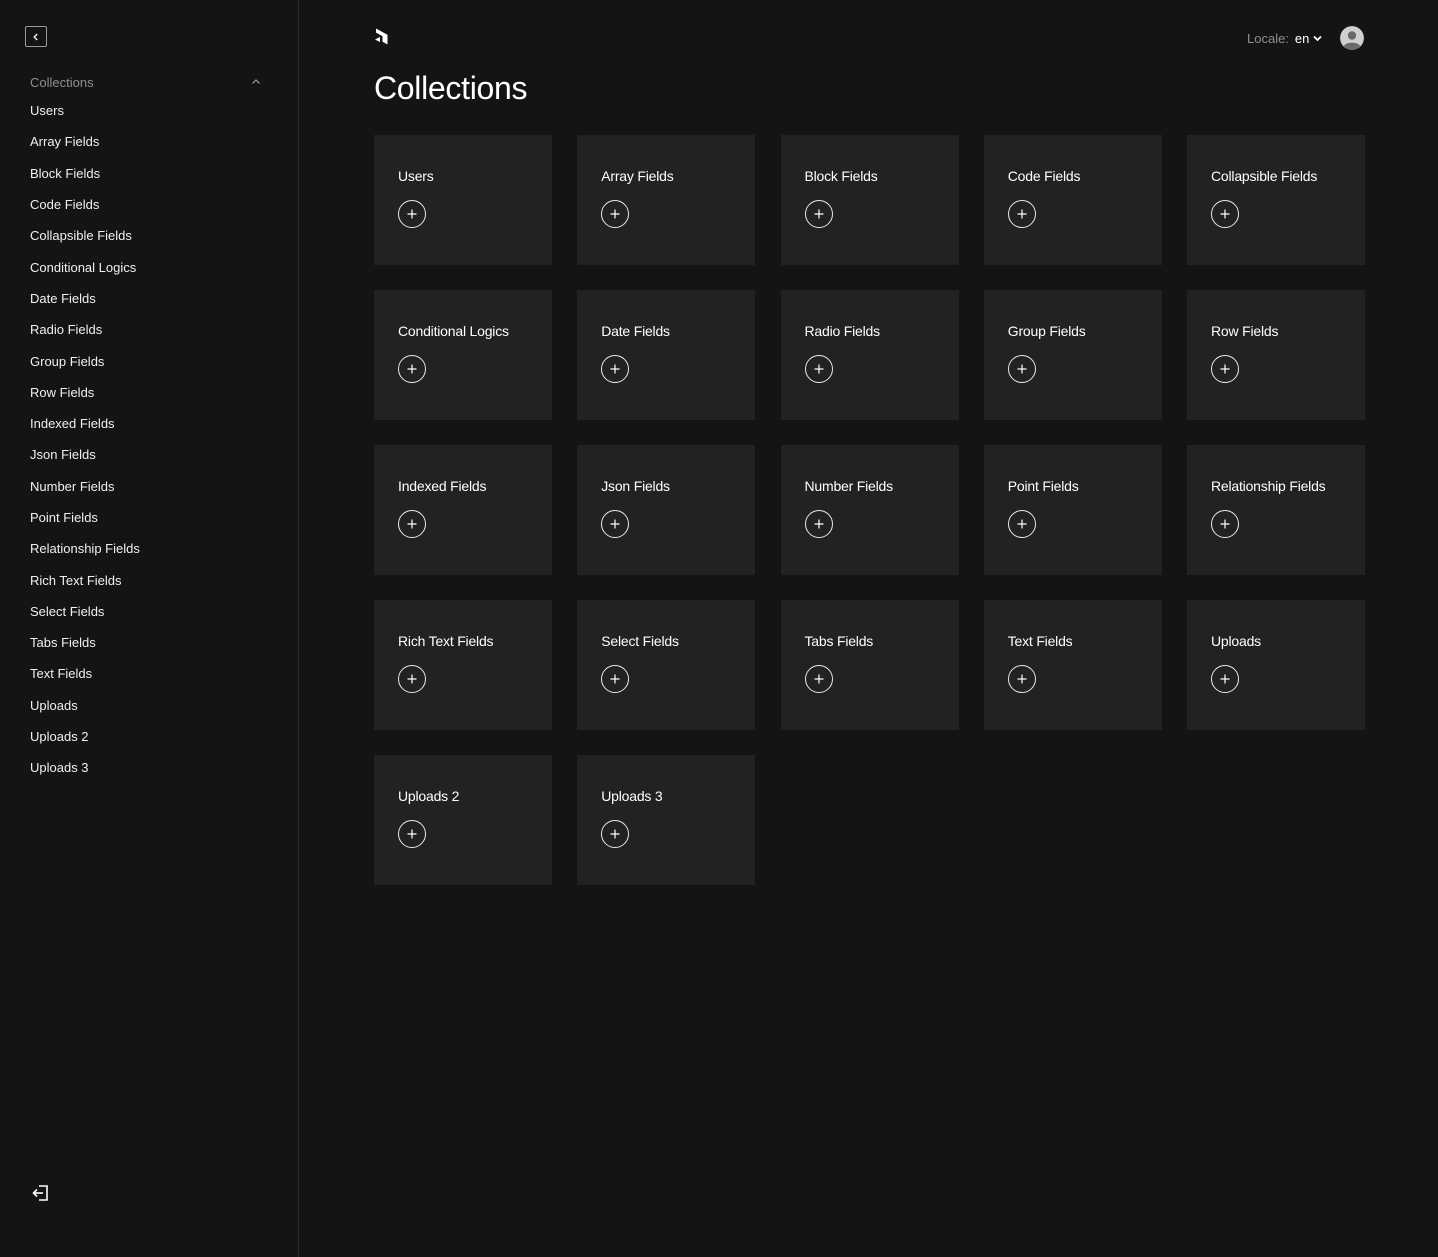 The width and height of the screenshot is (1438, 1257). I want to click on logo, so click(383, 38).